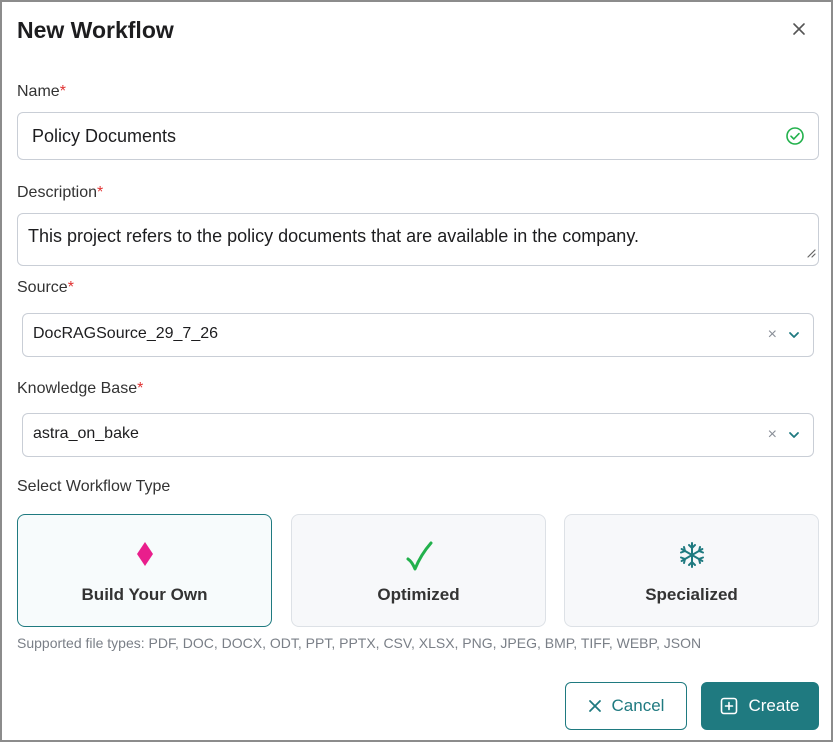 This screenshot has width=833, height=742. Describe the element at coordinates (86, 433) in the screenshot. I see `knowledge-base-value: astra_on_bake` at that location.